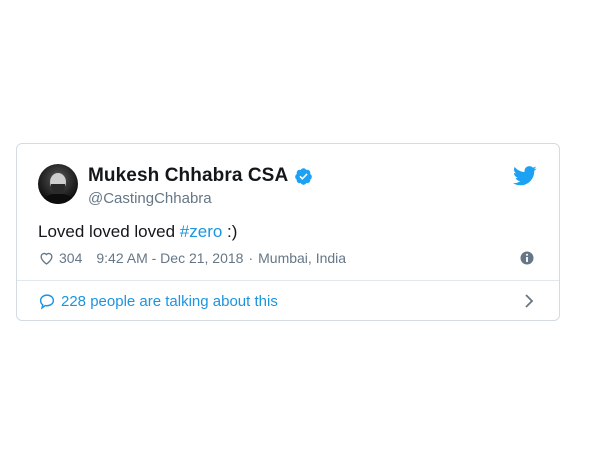 The image size is (600, 450). I want to click on verified-badge-icon, so click(304, 176).